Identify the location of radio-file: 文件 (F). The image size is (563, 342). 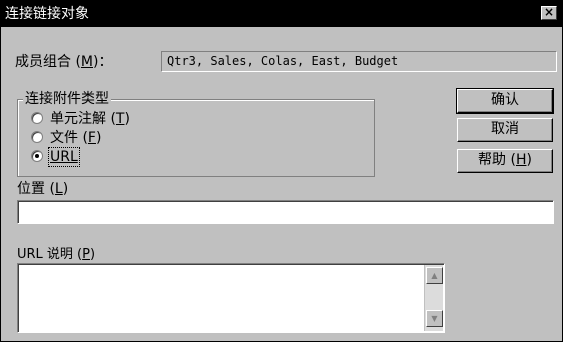
(66, 139).